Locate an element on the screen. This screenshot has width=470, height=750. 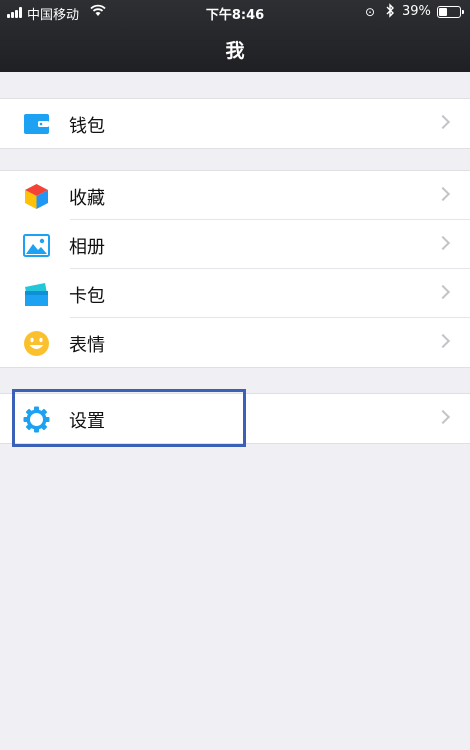
wallet-icon is located at coordinates (36, 124).